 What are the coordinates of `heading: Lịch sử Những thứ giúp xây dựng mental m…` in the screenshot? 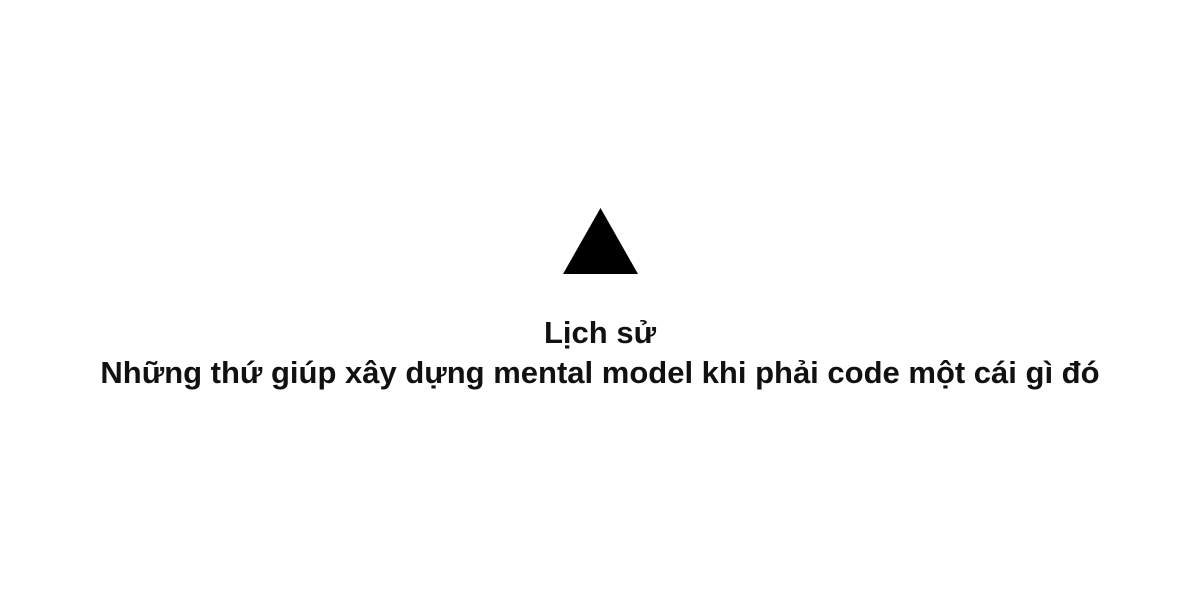 It's located at (600, 353).